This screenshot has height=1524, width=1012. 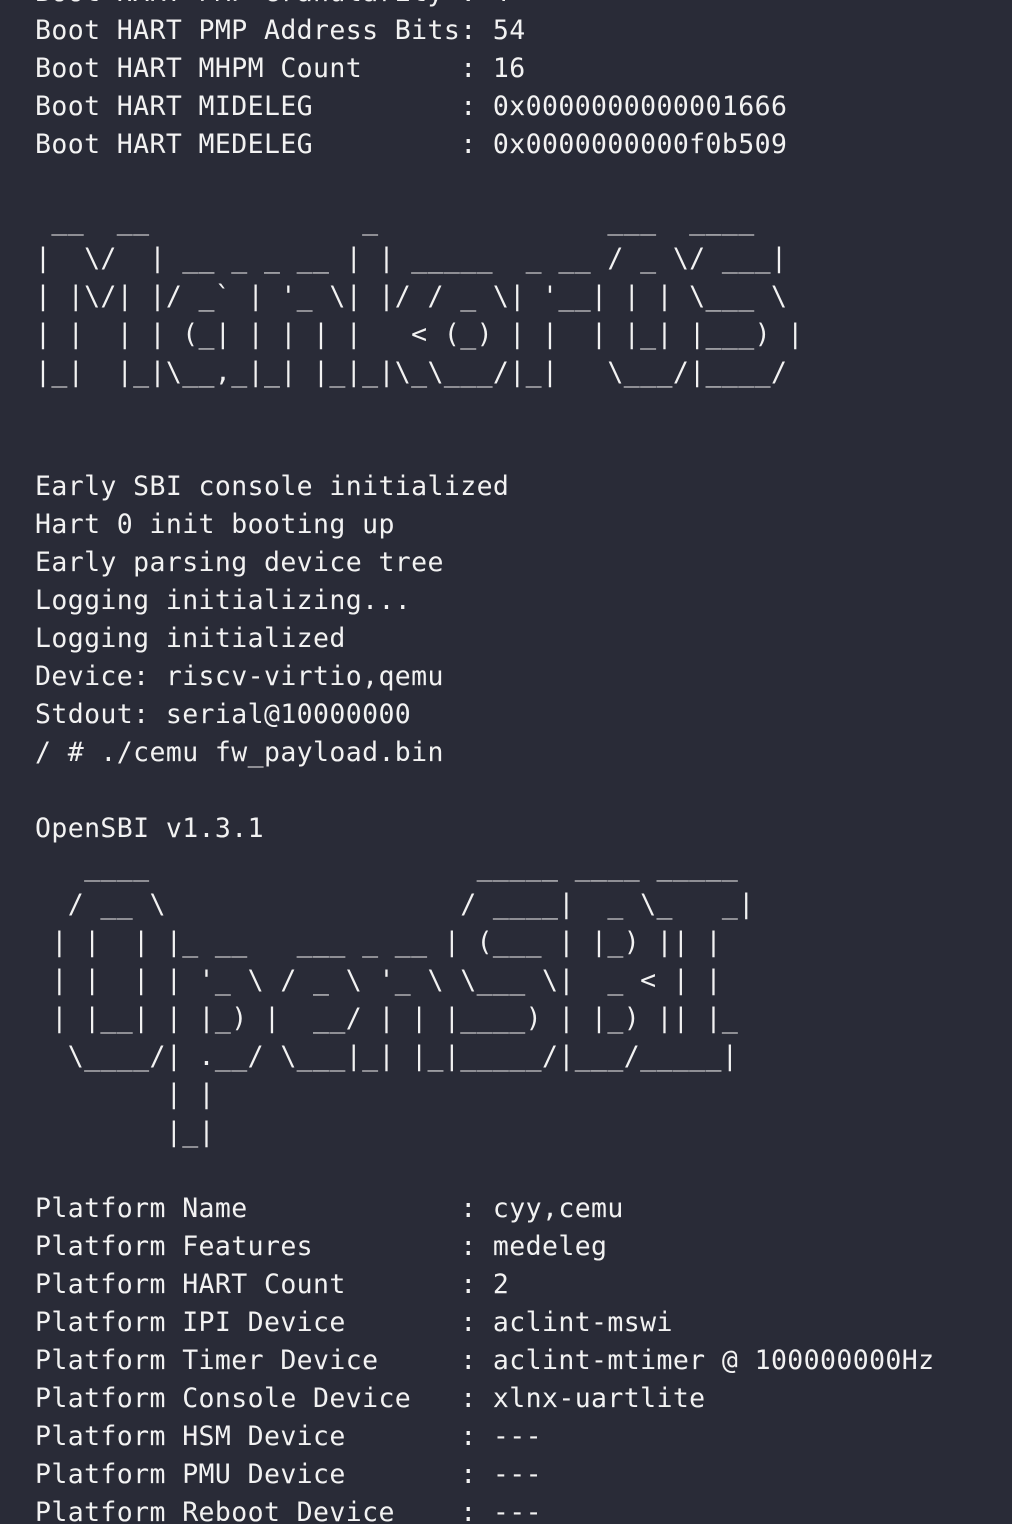 What do you see at coordinates (395, 220) in the screenshot?
I see `ascii-banner-line: __ __ _ ___ ____` at bounding box center [395, 220].